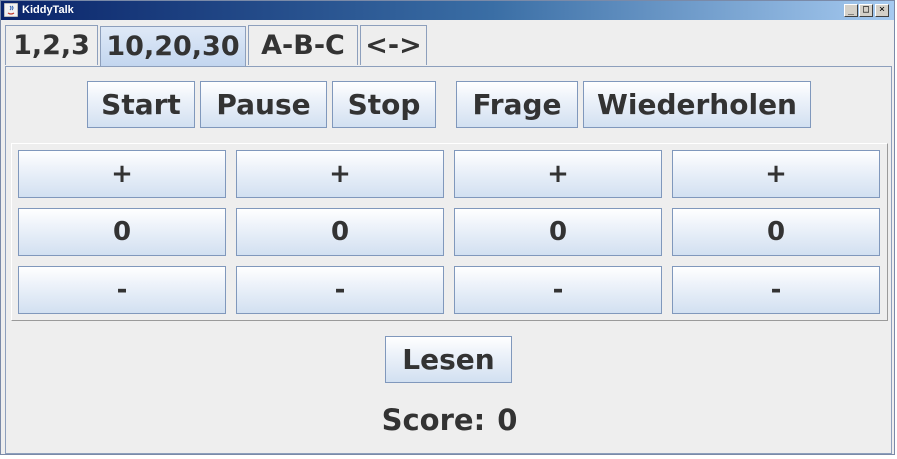 The height and width of the screenshot is (459, 897). What do you see at coordinates (48, 10) in the screenshot?
I see `window-title: KiddyTalk` at bounding box center [48, 10].